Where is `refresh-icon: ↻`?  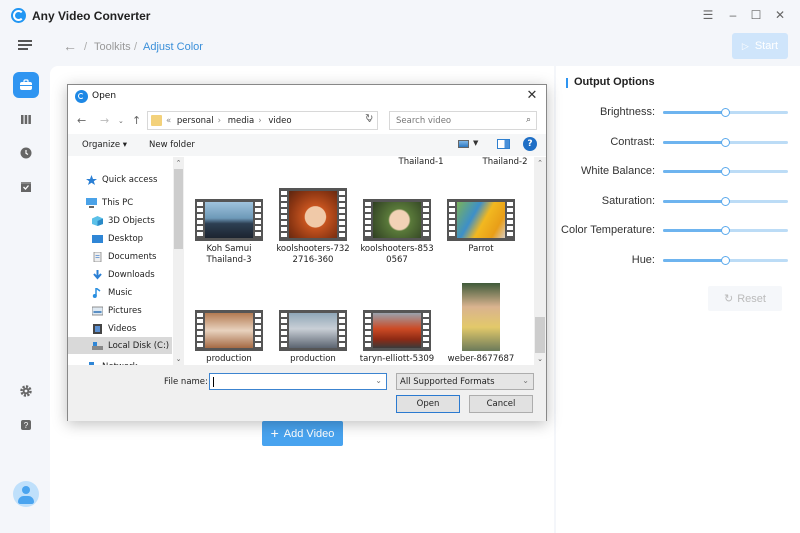 refresh-icon: ↻ is located at coordinates (369, 118).